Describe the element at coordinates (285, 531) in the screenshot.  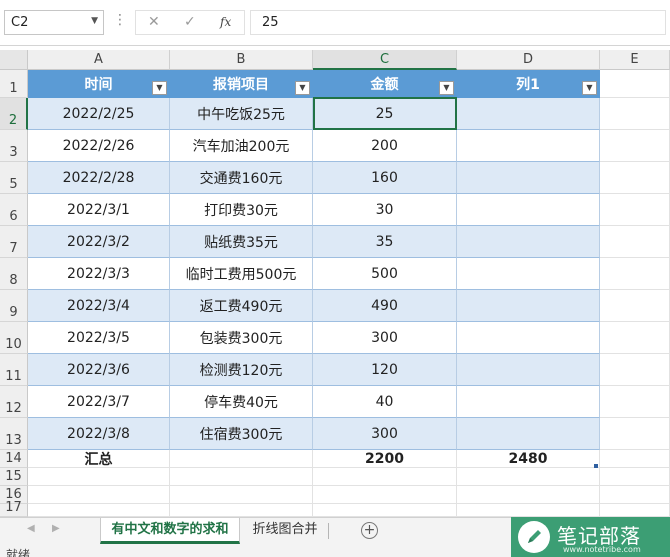
I see `tab-sheet-2: 折线图合并` at that location.